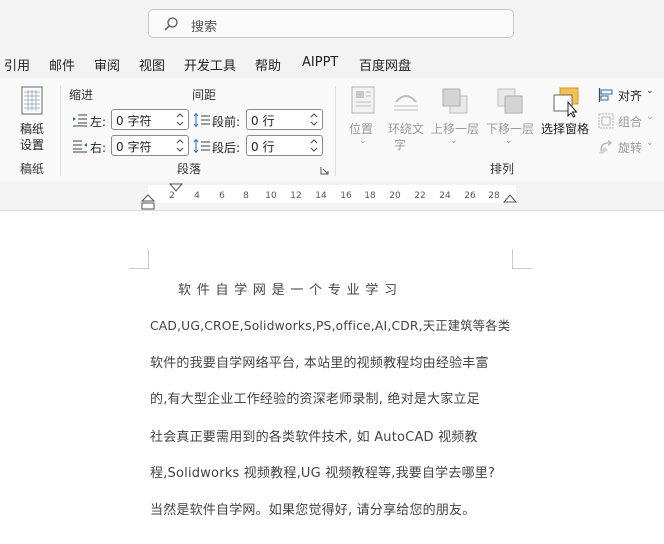 The width and height of the screenshot is (664, 544). Describe the element at coordinates (80, 120) in the screenshot. I see `indent-left-icon` at that location.